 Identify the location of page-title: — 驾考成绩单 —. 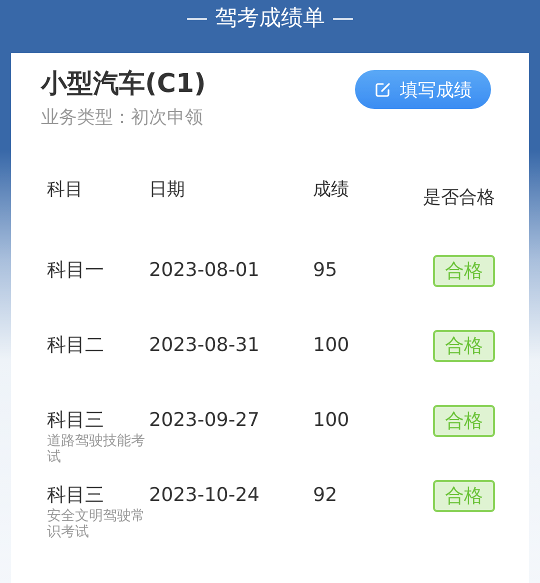
(270, 19).